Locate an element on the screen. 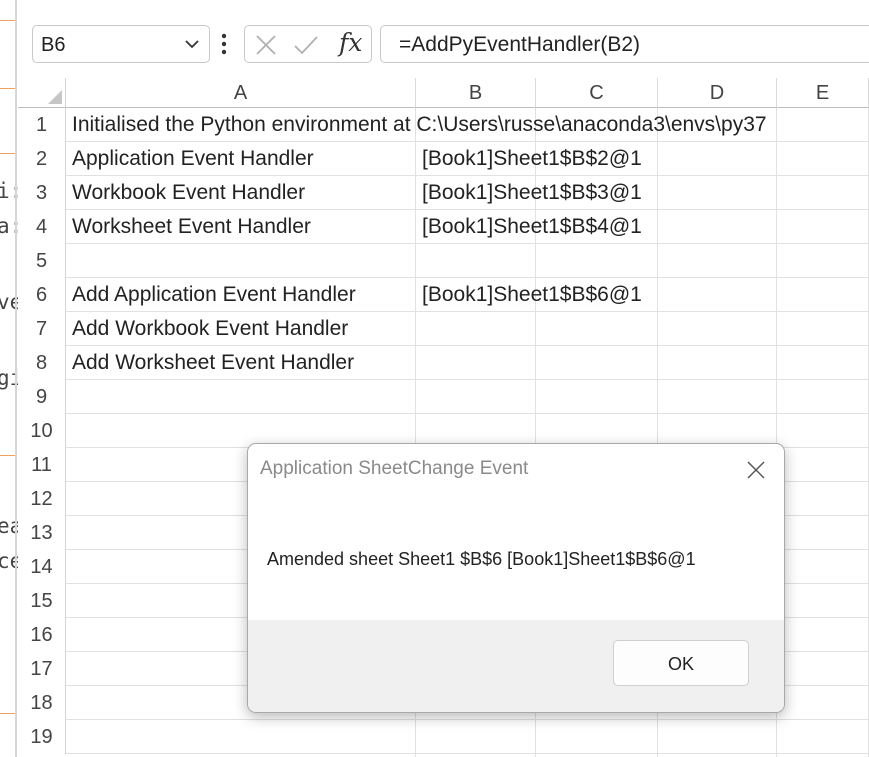 The height and width of the screenshot is (757, 869). row-header-6: 6 is located at coordinates (42, 295).